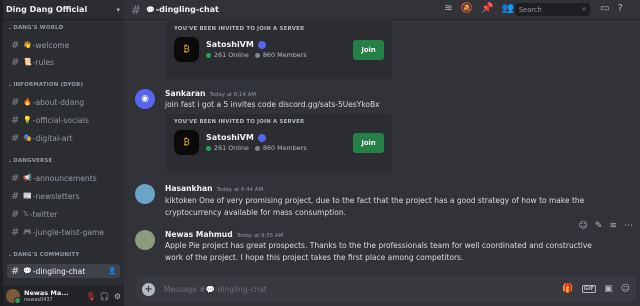 Image resolution: width=640 pixels, height=306 pixels. Describe the element at coordinates (55, 296) in the screenshot. I see `user-info: Newas Ma... newas0437` at that location.